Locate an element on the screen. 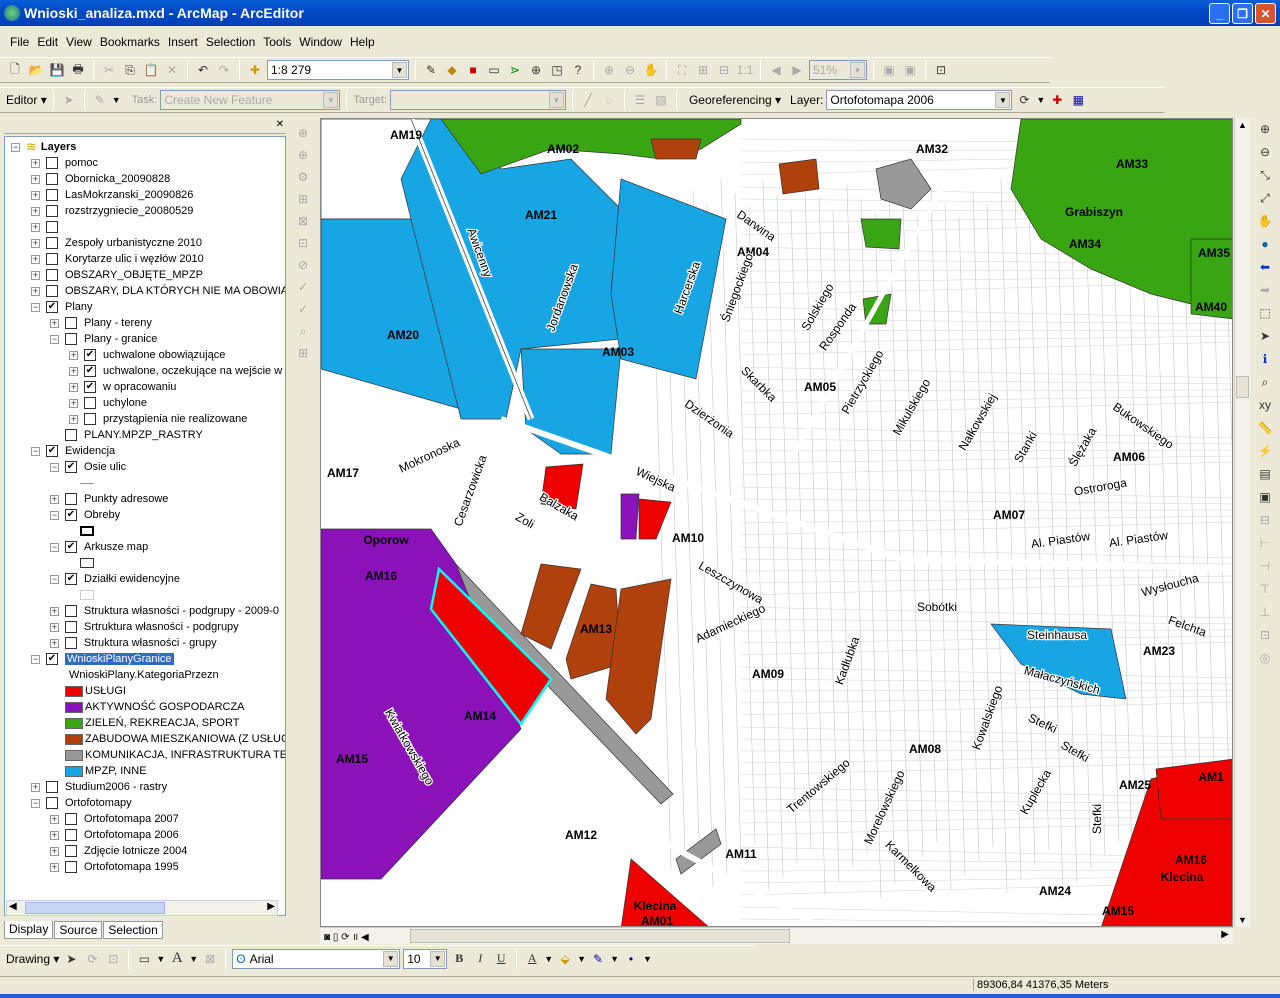 This screenshot has width=1280, height=998. tool-icon: ⊞ is located at coordinates (303, 199).